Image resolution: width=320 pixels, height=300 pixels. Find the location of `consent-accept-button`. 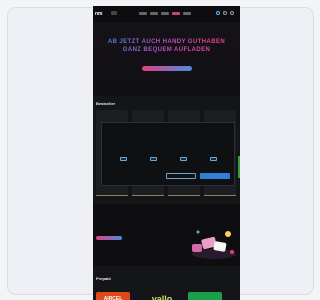

consent-accept-button is located at coordinates (215, 176).